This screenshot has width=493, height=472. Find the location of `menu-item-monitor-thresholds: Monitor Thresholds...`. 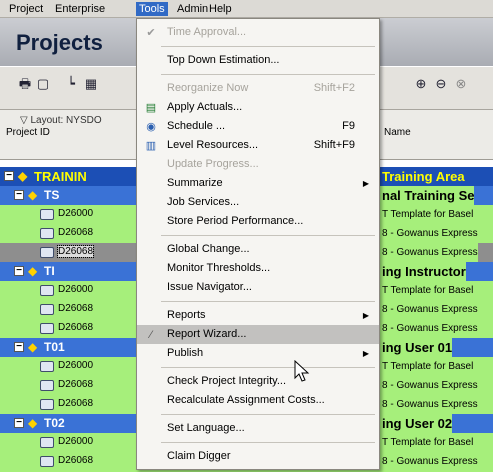

menu-item-monitor-thresholds: Monitor Thresholds... is located at coordinates (258, 268).